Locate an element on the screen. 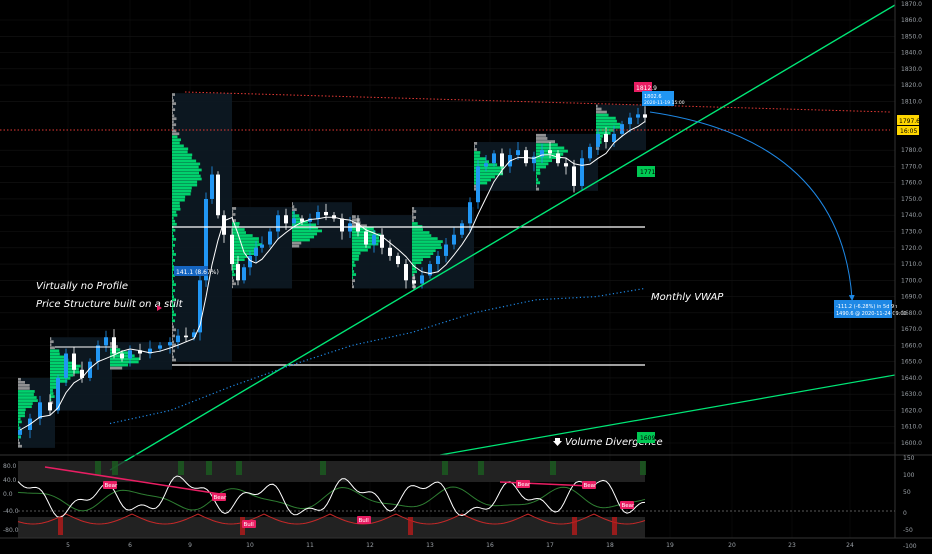 The height and width of the screenshot is (554, 932). green-tag-mid-text: 1771 is located at coordinates (647, 172).